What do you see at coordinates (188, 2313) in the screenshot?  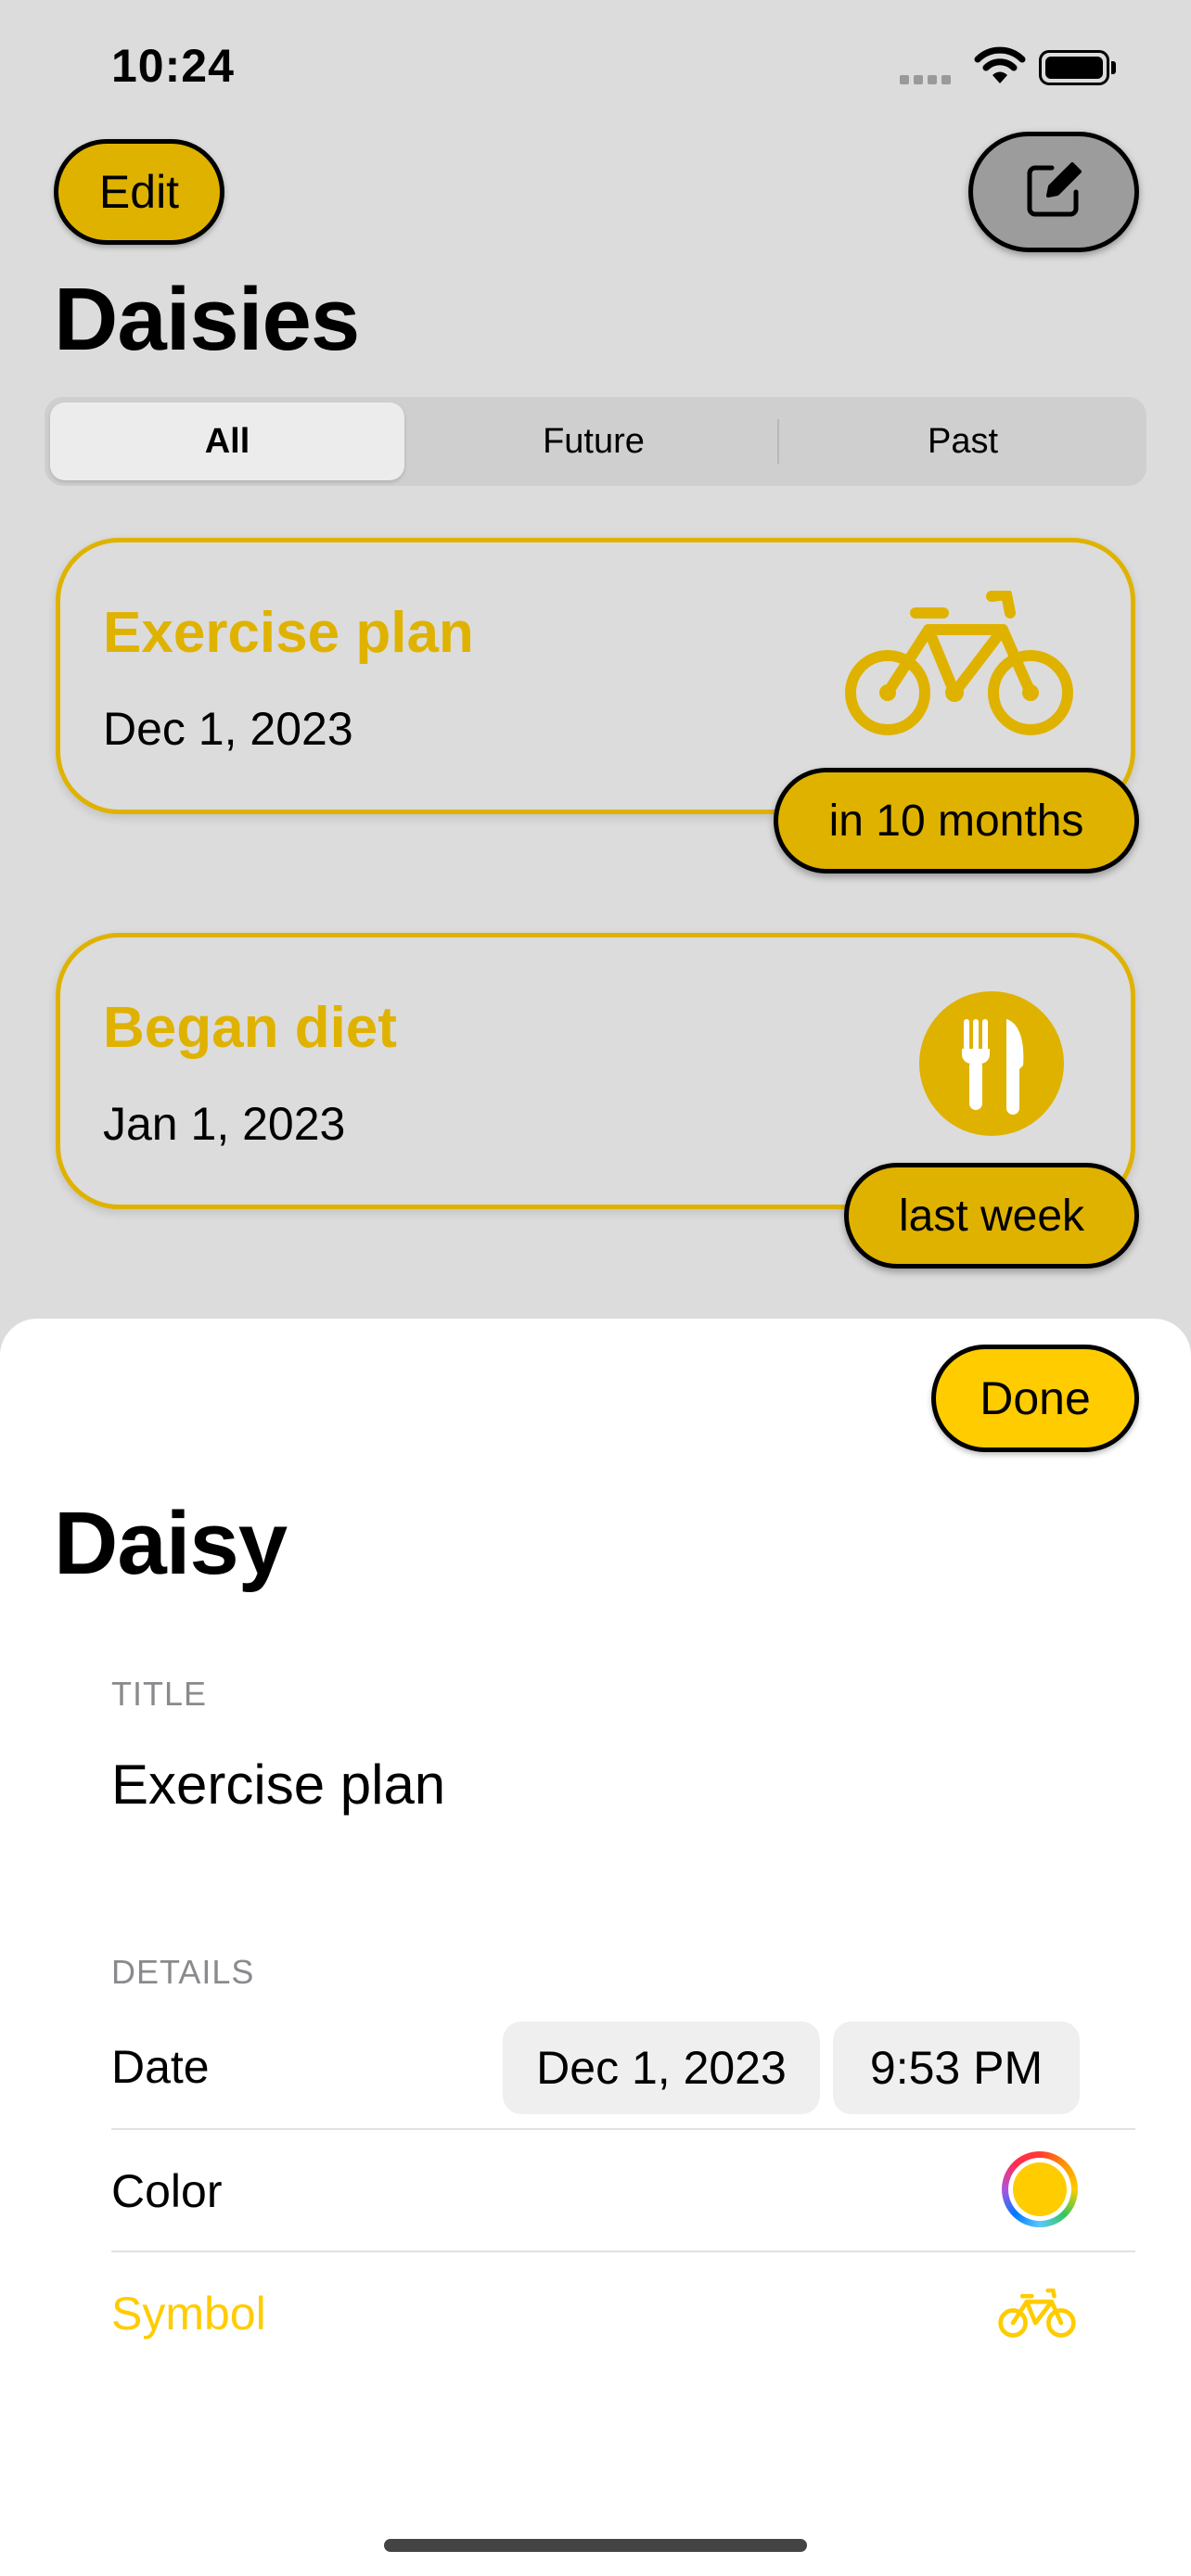 I see `symbol-row: Symbol` at bounding box center [188, 2313].